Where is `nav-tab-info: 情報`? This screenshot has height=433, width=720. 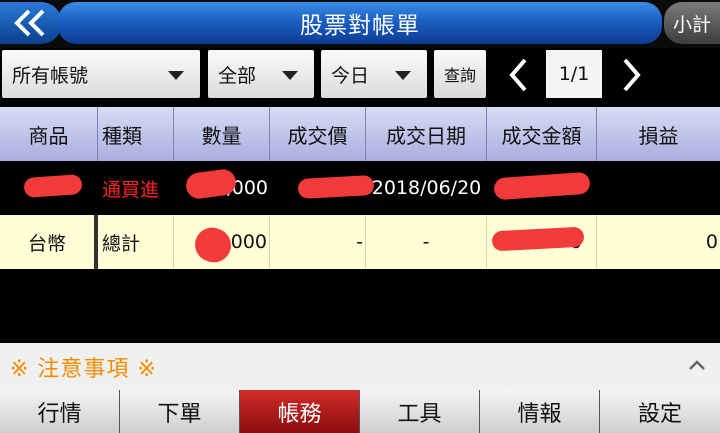 nav-tab-info: 情報 is located at coordinates (540, 411).